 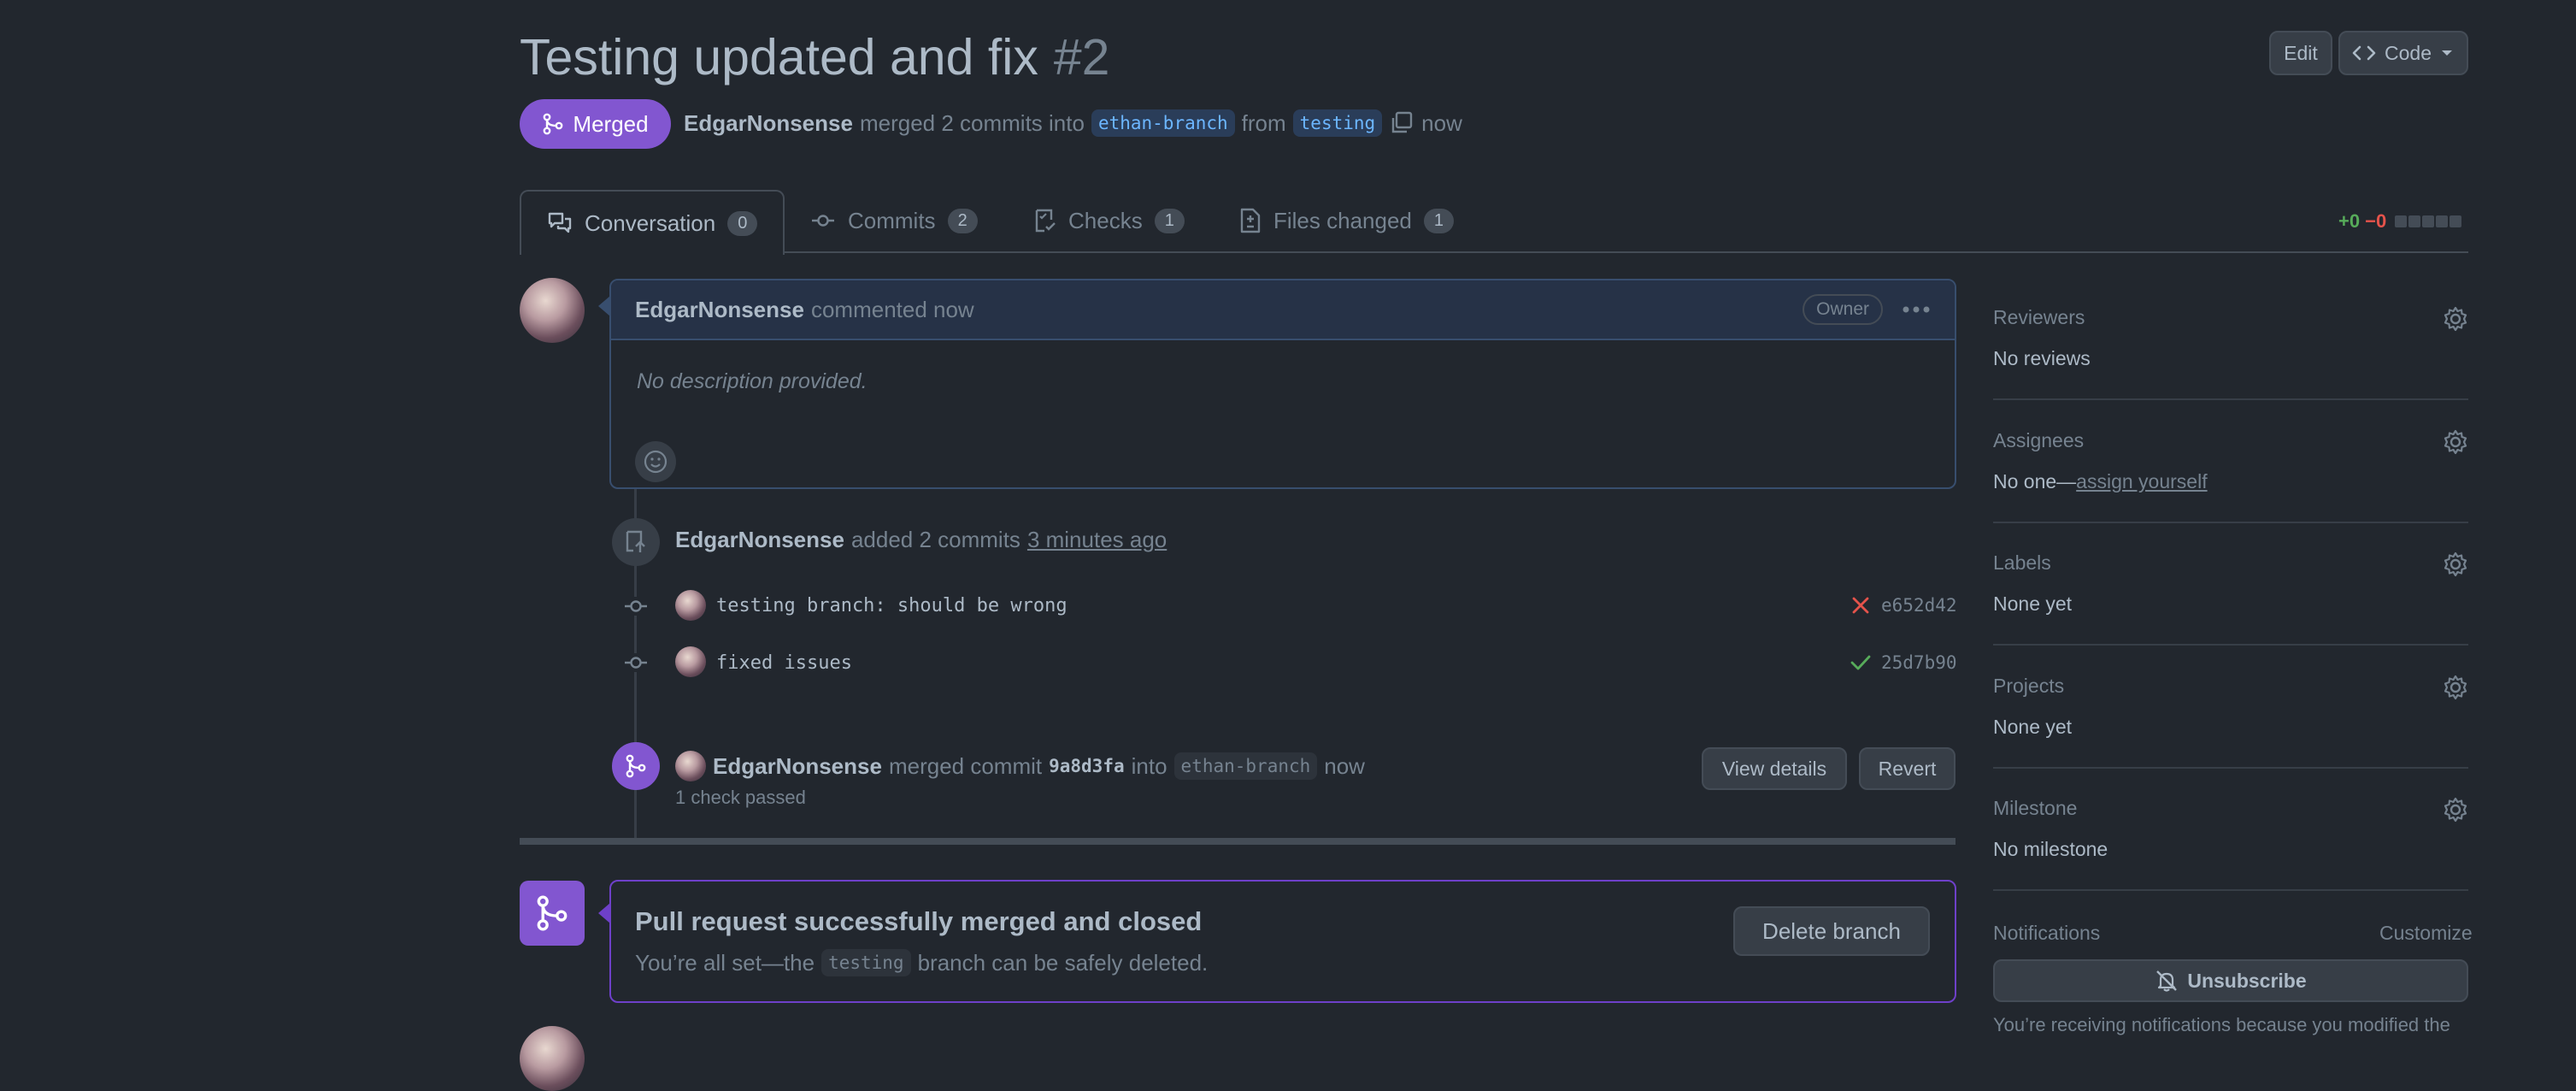 I want to click on merge-event-badge, so click(x=636, y=766).